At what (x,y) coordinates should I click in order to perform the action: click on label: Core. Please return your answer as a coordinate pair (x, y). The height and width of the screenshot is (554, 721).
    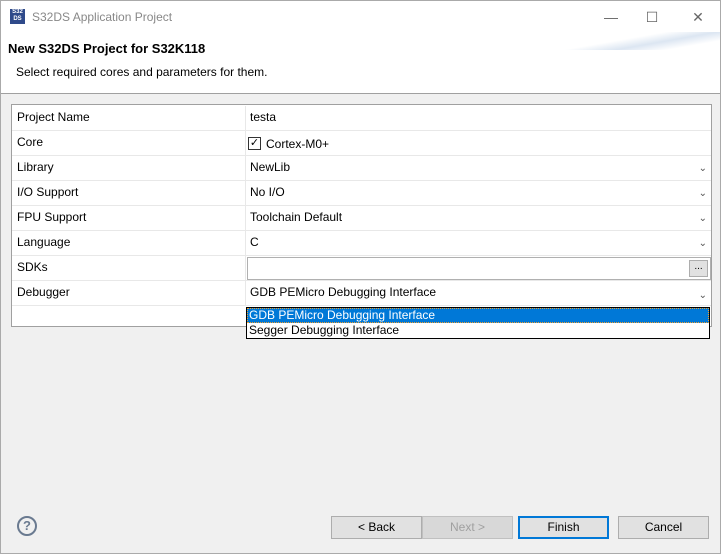
    Looking at the image, I should click on (30, 142).